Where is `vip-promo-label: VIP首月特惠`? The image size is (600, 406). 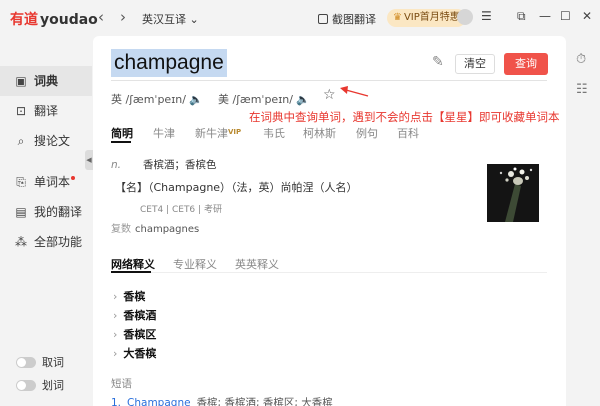
vip-promo-label: VIP首月特惠 is located at coordinates (431, 17).